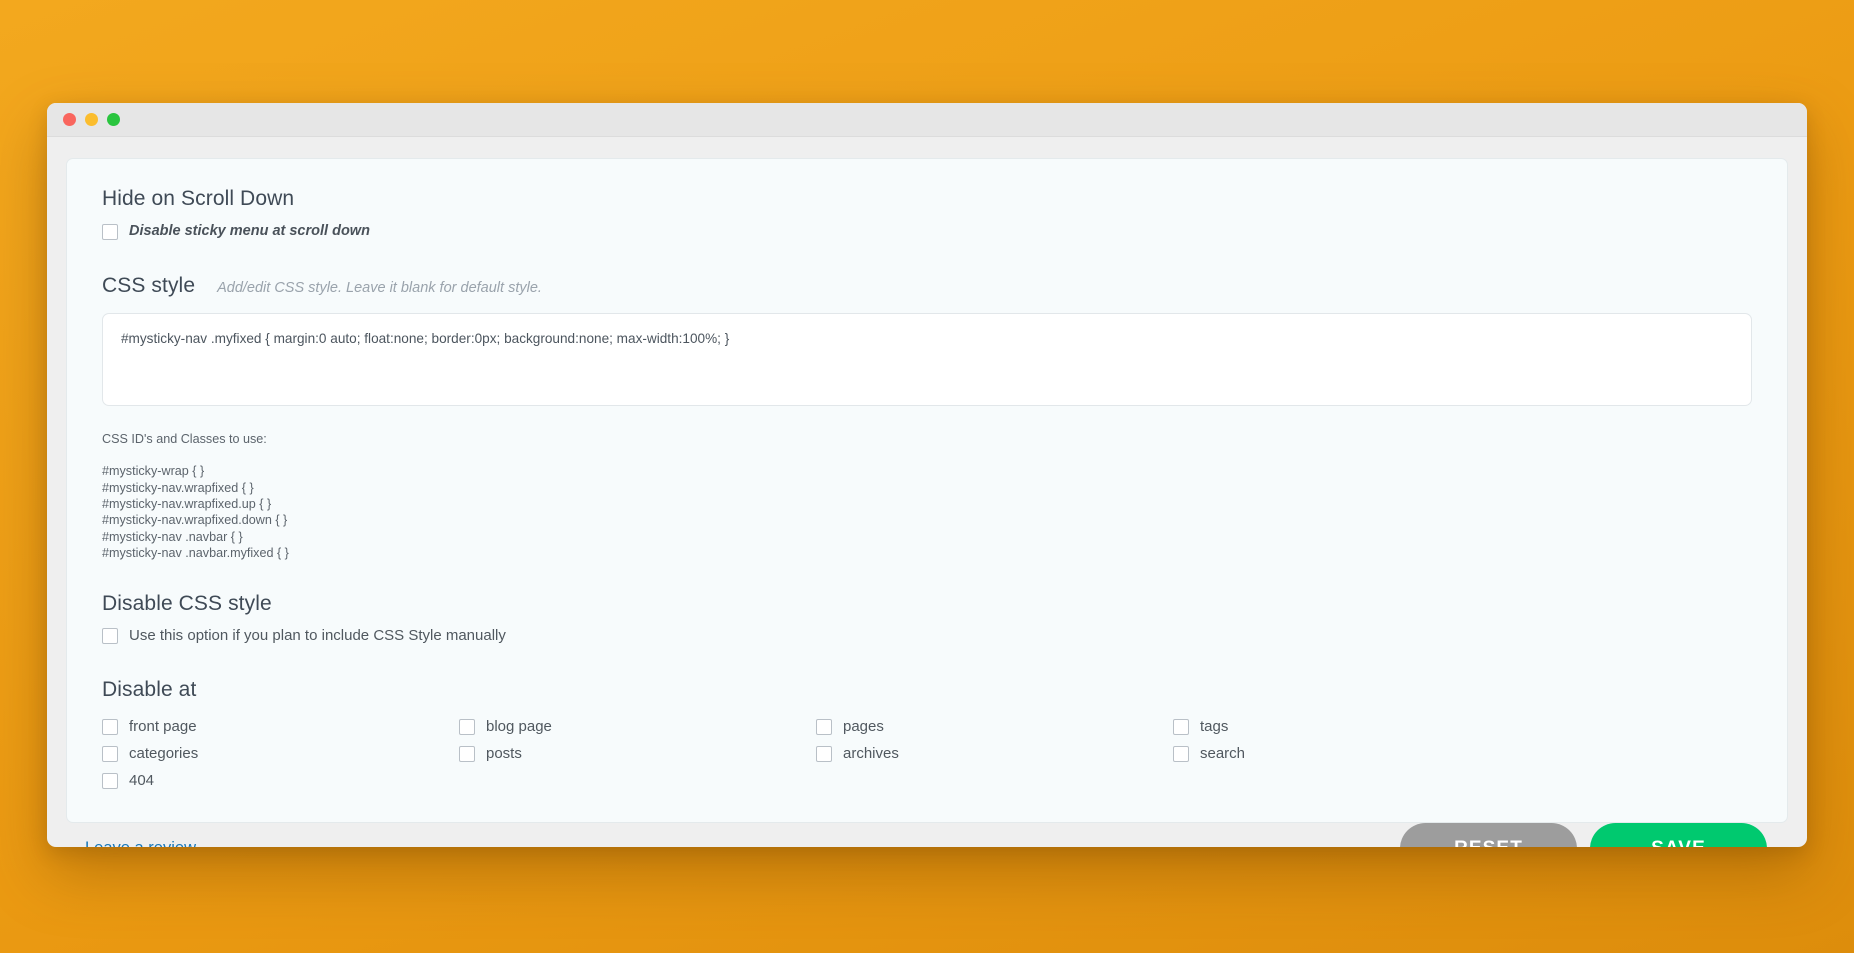 This screenshot has height=953, width=1854. I want to click on disable-at-option-tags: tags, so click(1462, 726).